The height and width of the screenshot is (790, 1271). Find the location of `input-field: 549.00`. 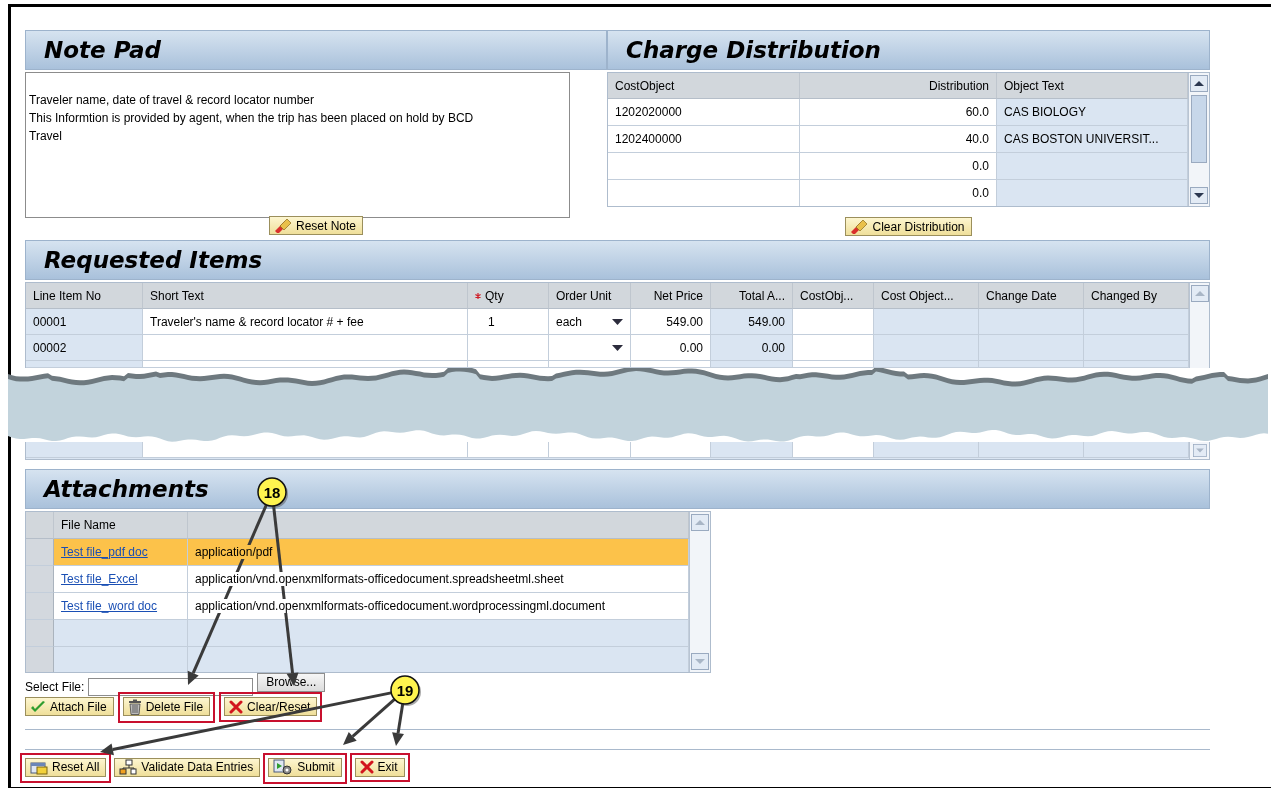

input-field: 549.00 is located at coordinates (671, 322).